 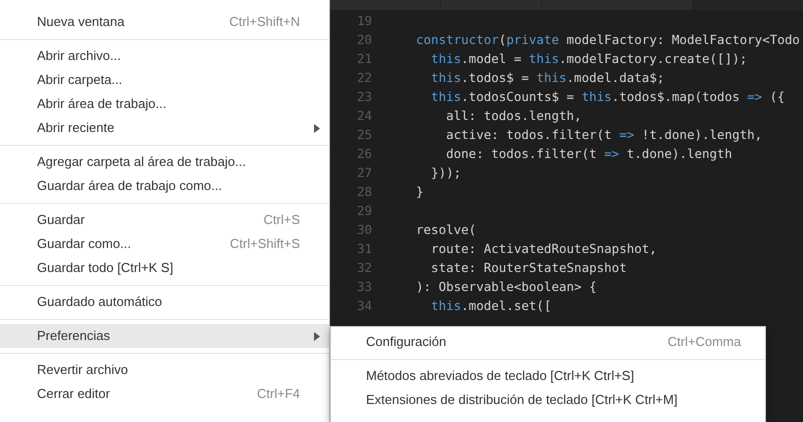 I want to click on line-number: 28, so click(x=364, y=192).